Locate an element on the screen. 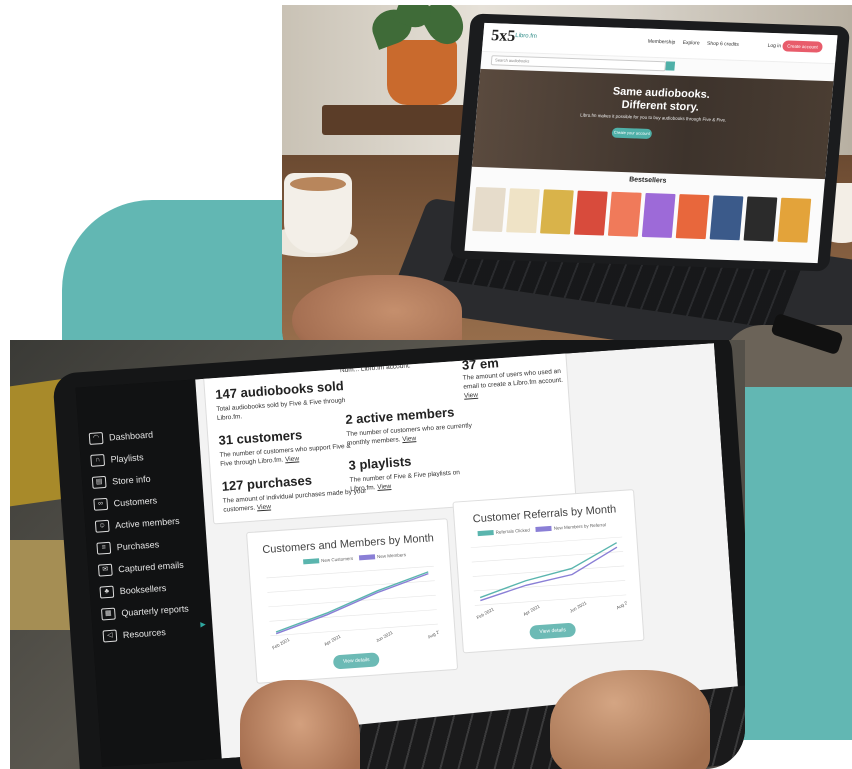  legend-item: New Members by Referral is located at coordinates (571, 527).